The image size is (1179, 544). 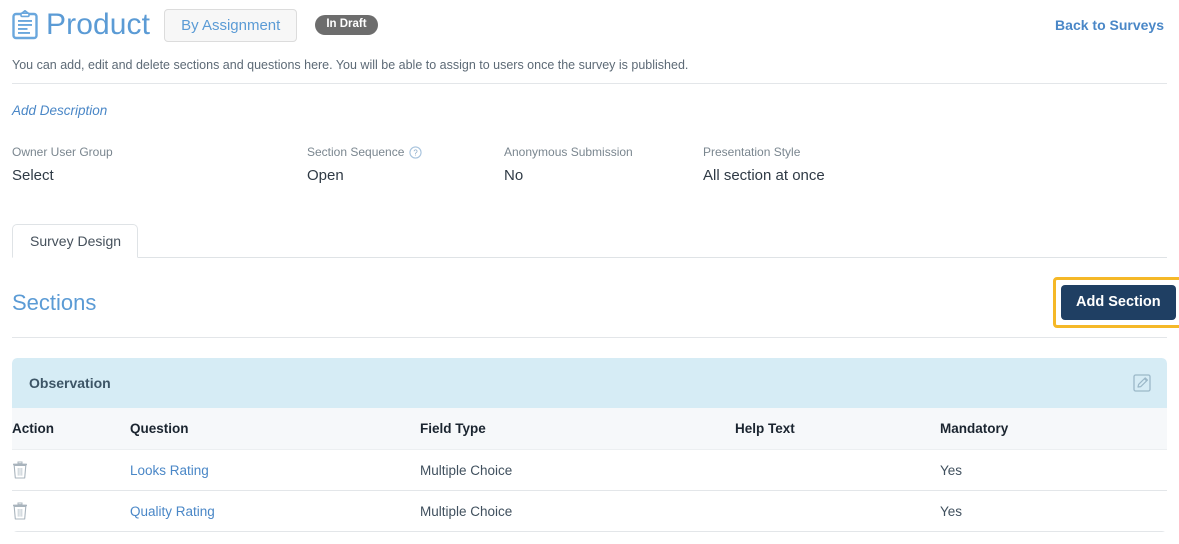 I want to click on intro-divider, so click(x=589, y=83).